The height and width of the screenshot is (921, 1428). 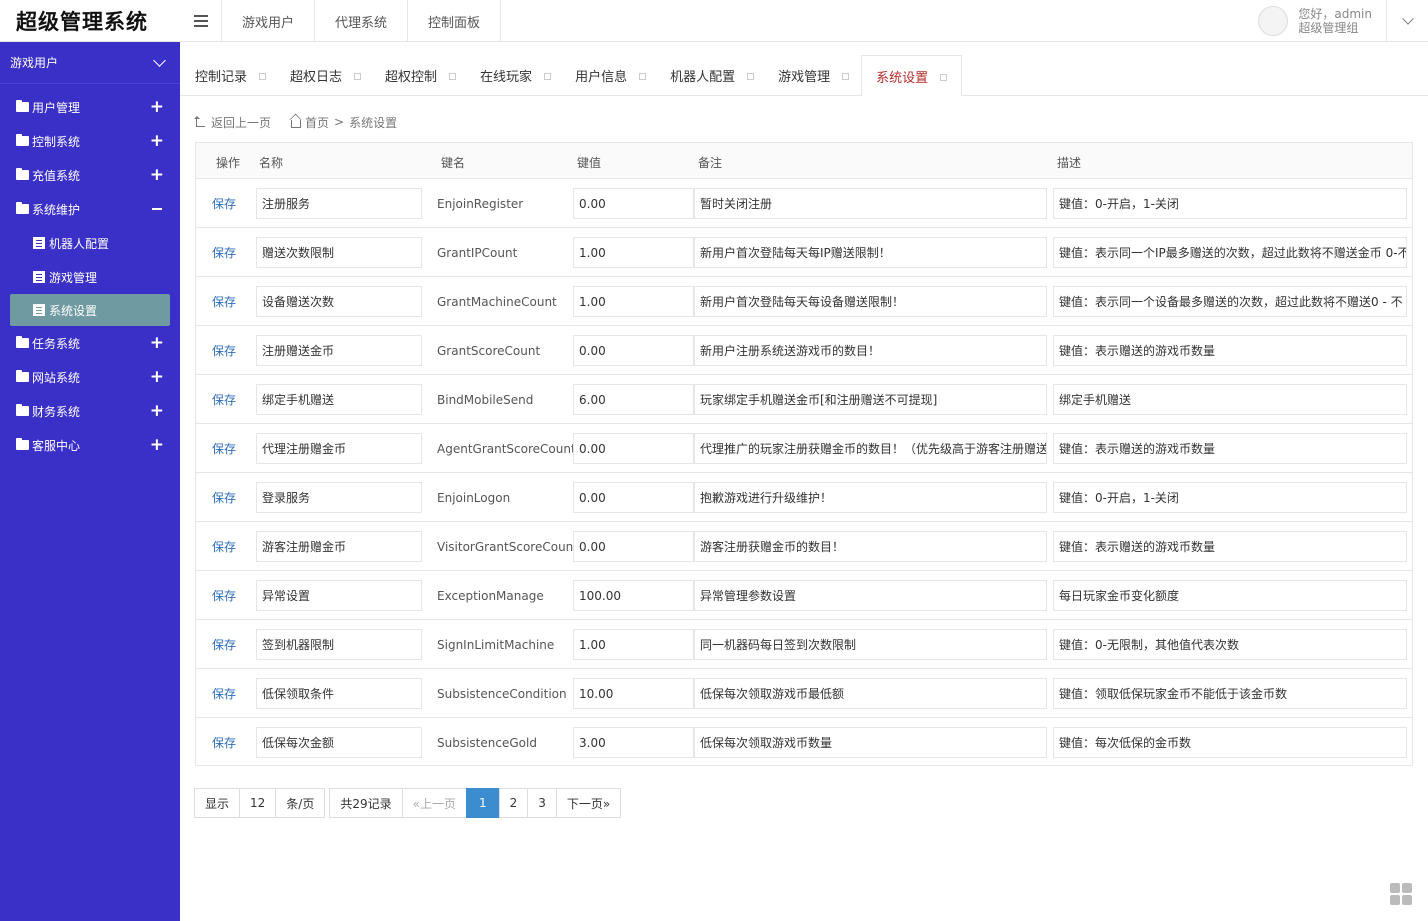 What do you see at coordinates (90, 445) in the screenshot?
I see `sidebar-item-7: 客服中心 +` at bounding box center [90, 445].